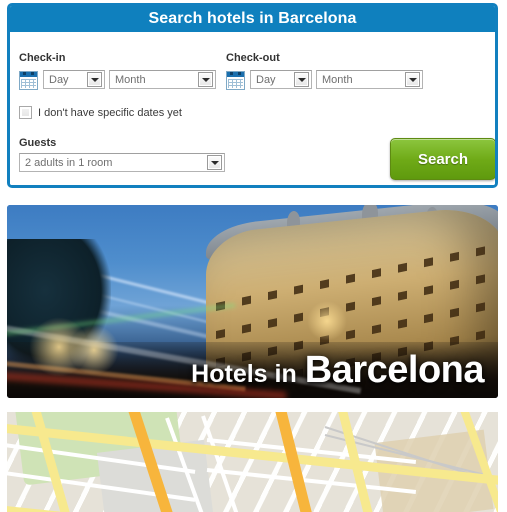 The image size is (507, 512). Describe the element at coordinates (110, 112) in the screenshot. I see `flexible-dates-label: I don't have specific dates yet` at that location.